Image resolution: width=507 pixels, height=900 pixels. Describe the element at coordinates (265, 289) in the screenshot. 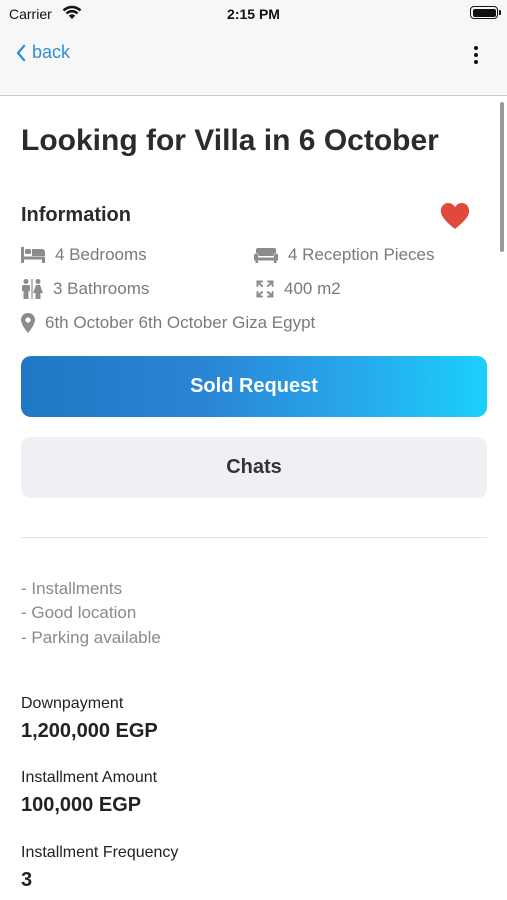

I see `expand-arrows-icon` at that location.